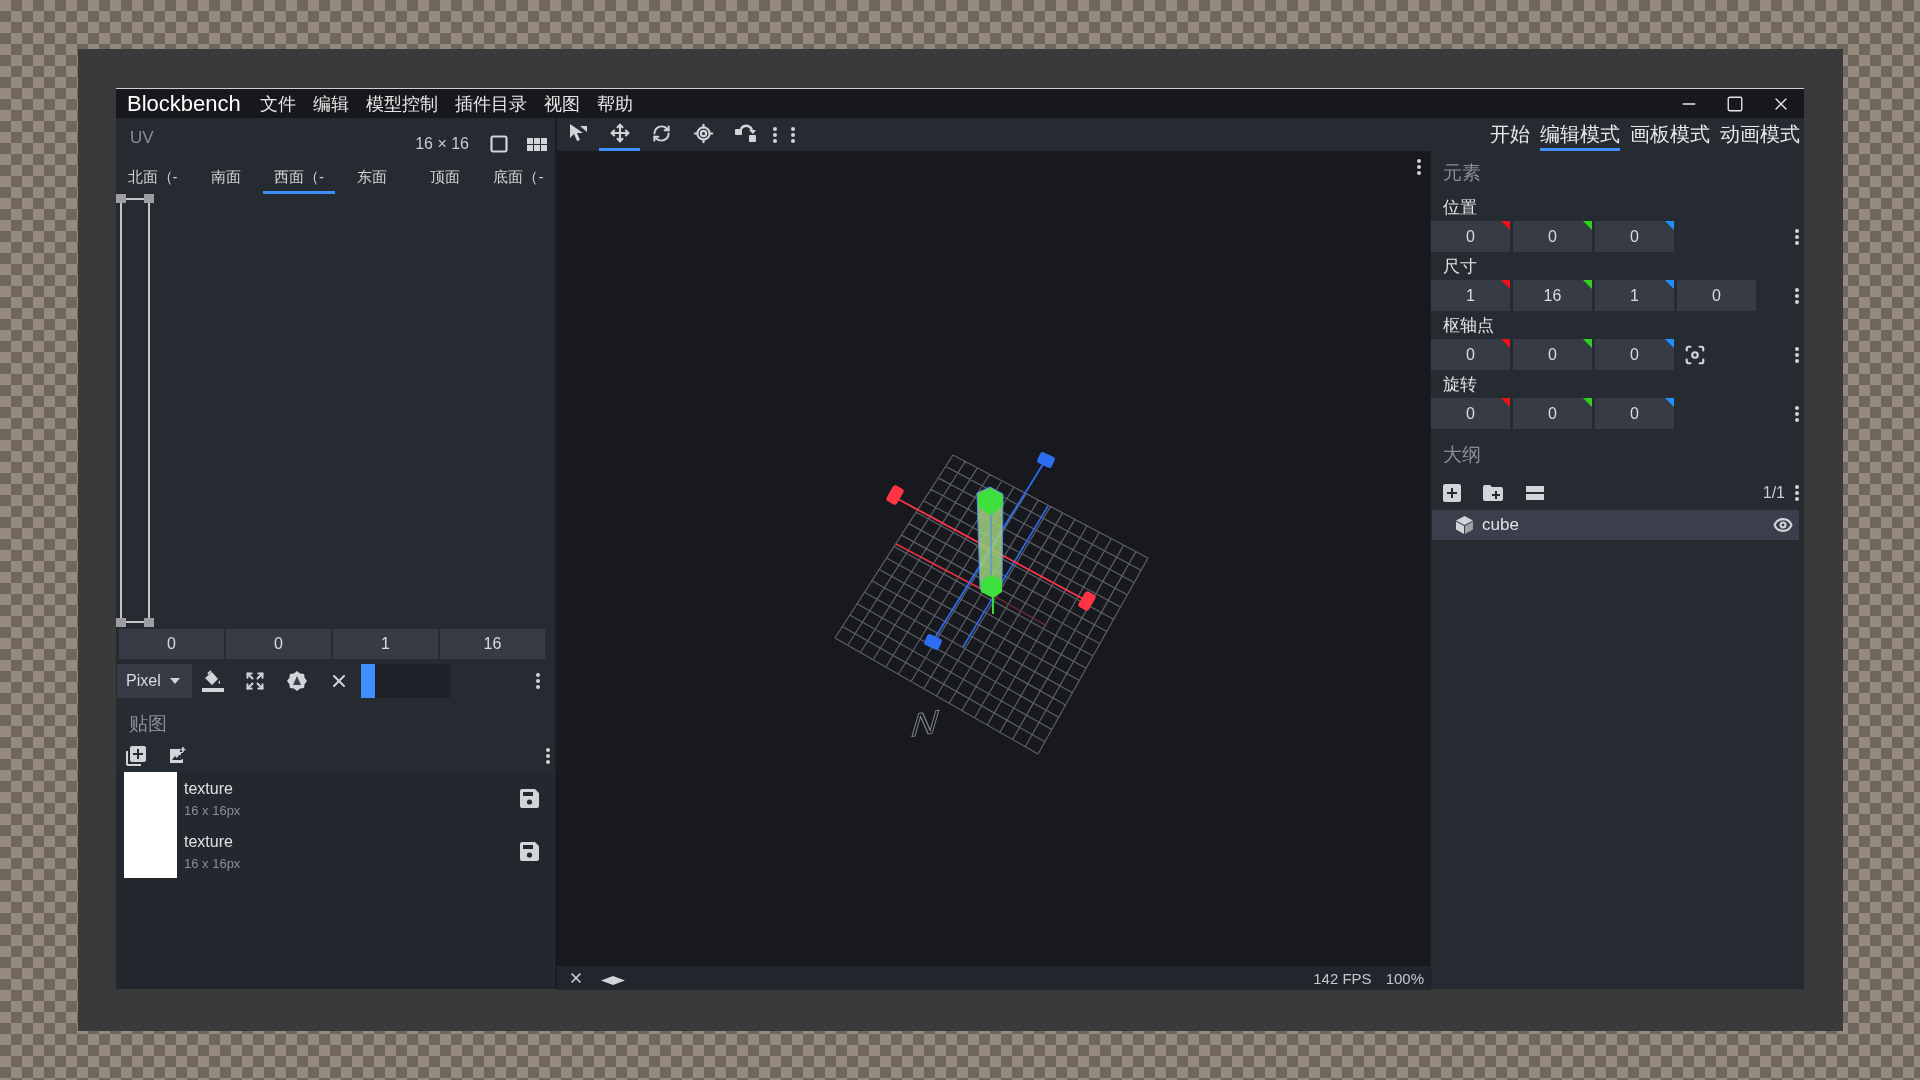  What do you see at coordinates (490, 103) in the screenshot?
I see `menu-item: 插件目录` at bounding box center [490, 103].